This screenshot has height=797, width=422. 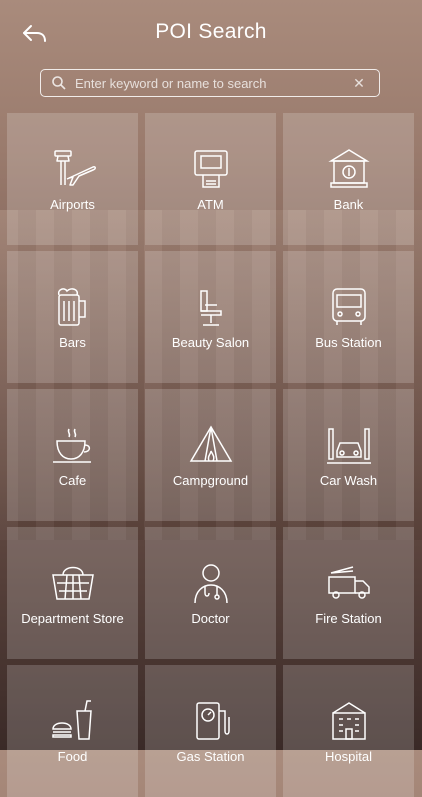 I want to click on category-label: ATM, so click(x=210, y=204).